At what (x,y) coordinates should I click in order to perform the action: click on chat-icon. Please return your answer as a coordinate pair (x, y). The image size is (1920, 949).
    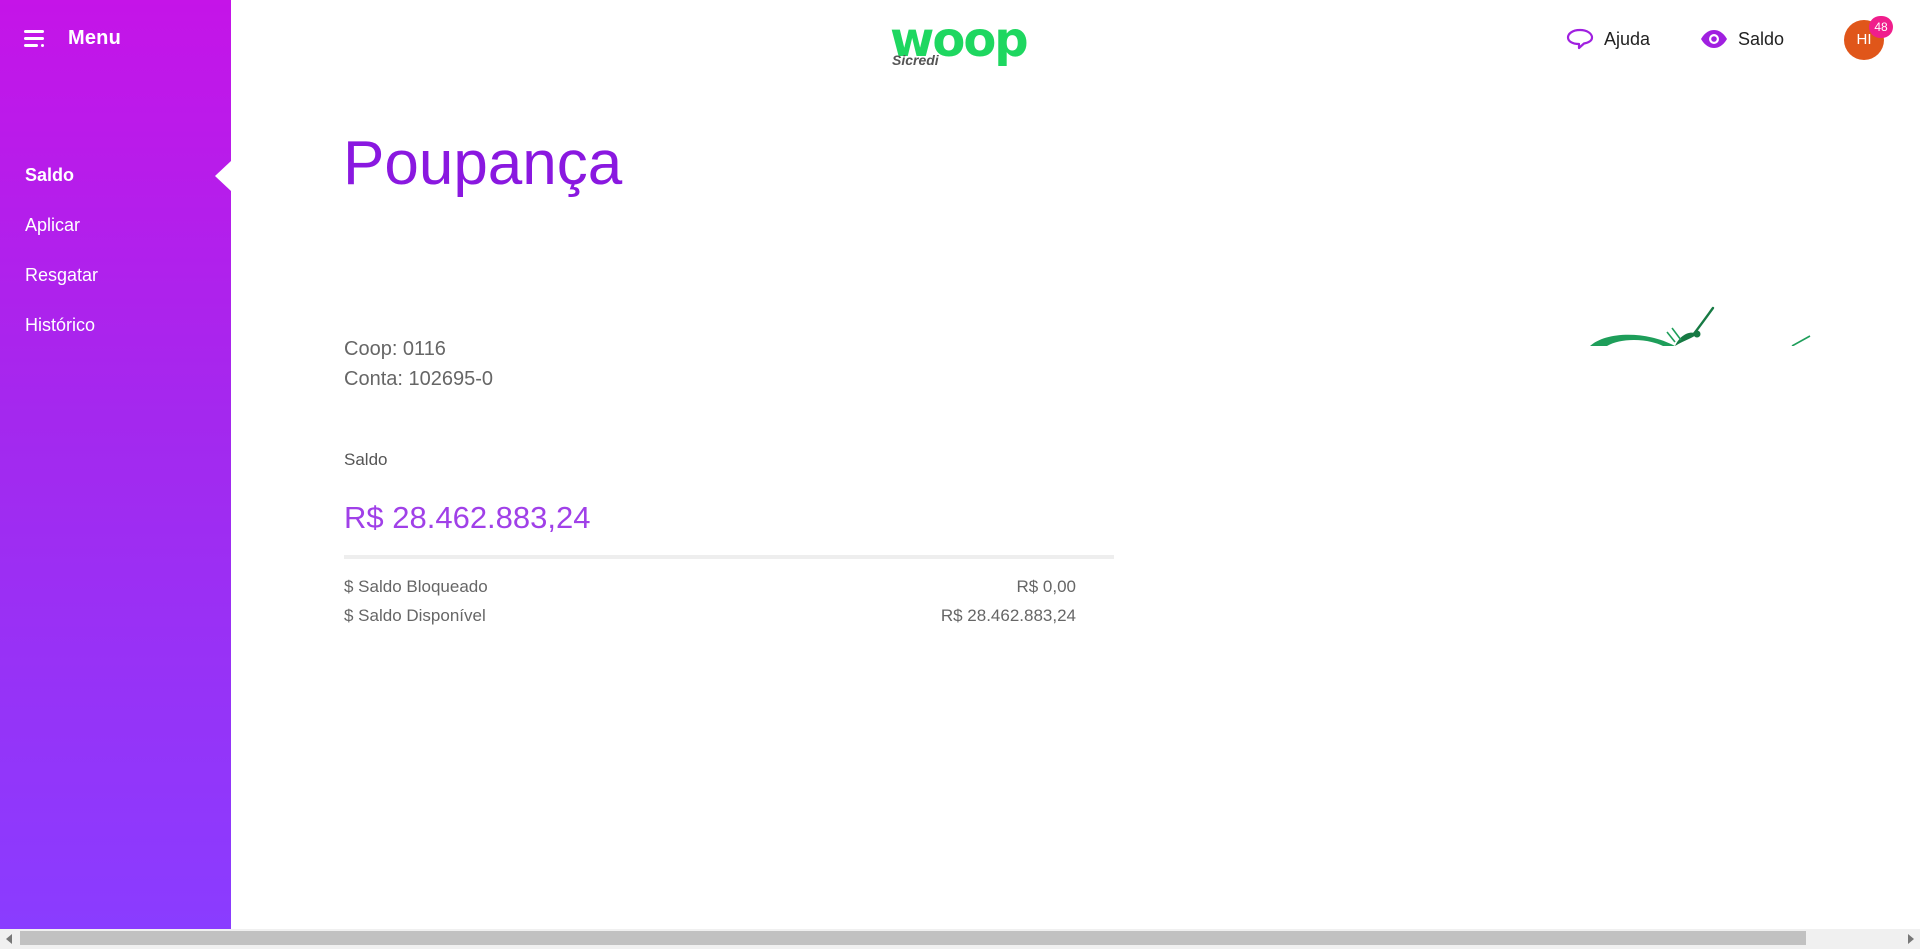
    Looking at the image, I should click on (1580, 39).